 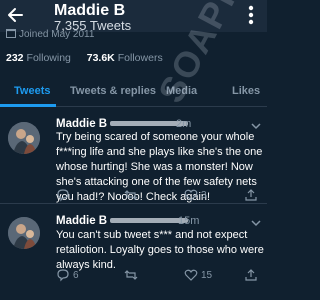 I want to click on like-count: 3, so click(x=204, y=195).